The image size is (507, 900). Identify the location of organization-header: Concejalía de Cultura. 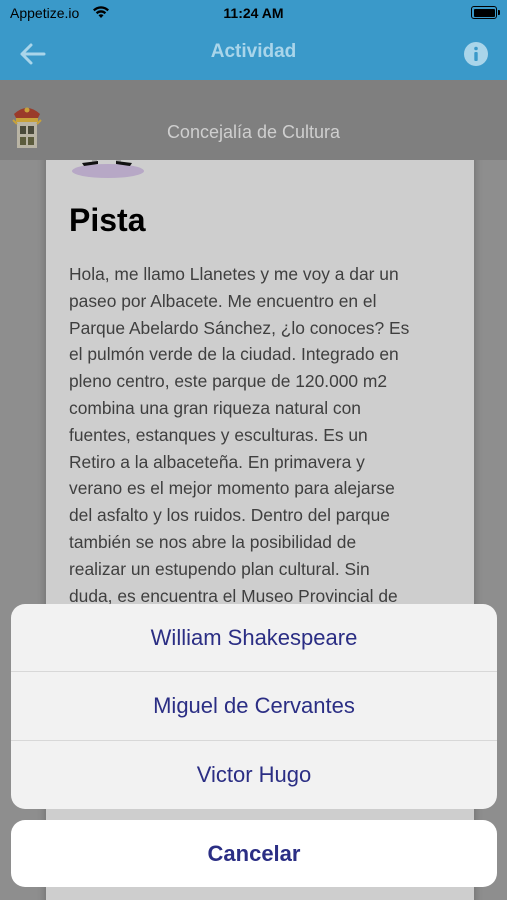
(253, 120).